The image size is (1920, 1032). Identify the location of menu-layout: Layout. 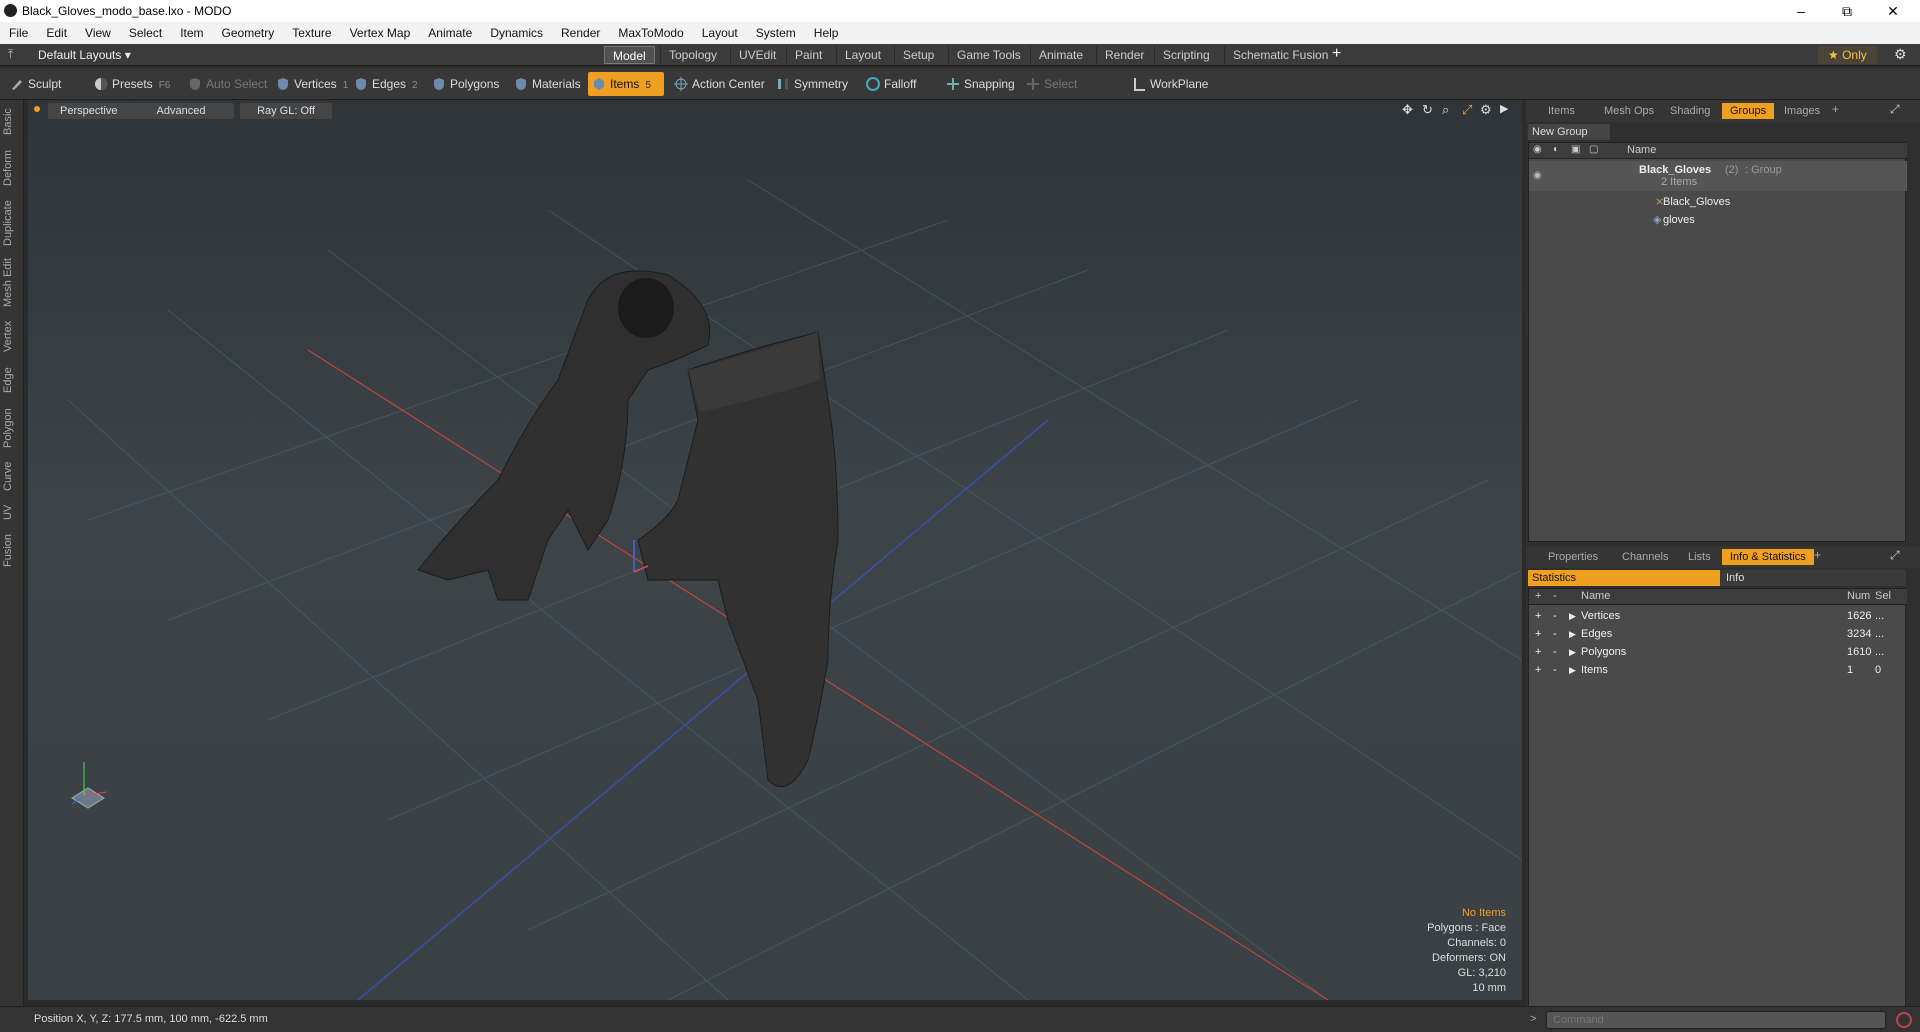
(720, 33).